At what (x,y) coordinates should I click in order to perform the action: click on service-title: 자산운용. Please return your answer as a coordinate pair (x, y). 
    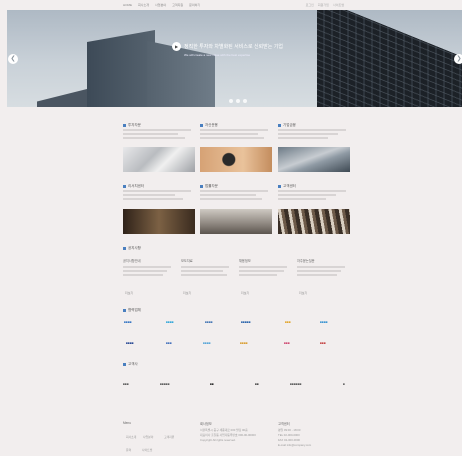
    Looking at the image, I should click on (209, 125).